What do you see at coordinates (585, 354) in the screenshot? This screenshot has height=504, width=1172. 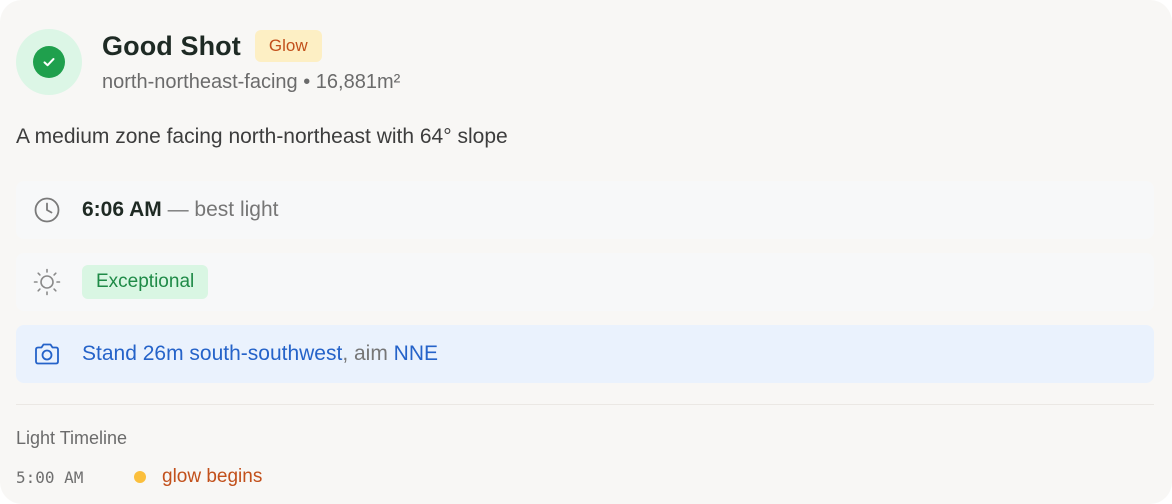 I see `position-row: Stand 26m south-southwest , aim NNE` at bounding box center [585, 354].